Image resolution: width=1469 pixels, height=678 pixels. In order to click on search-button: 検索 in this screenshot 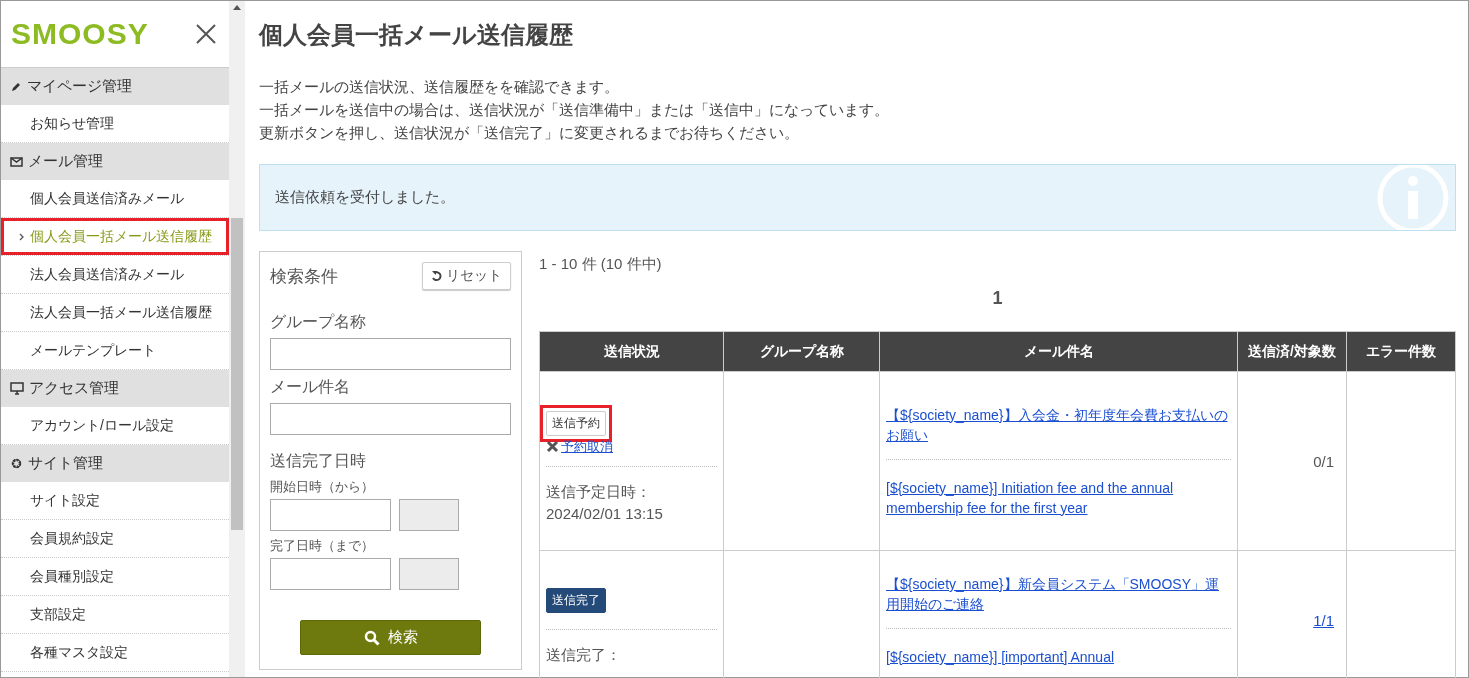, I will do `click(390, 637)`.